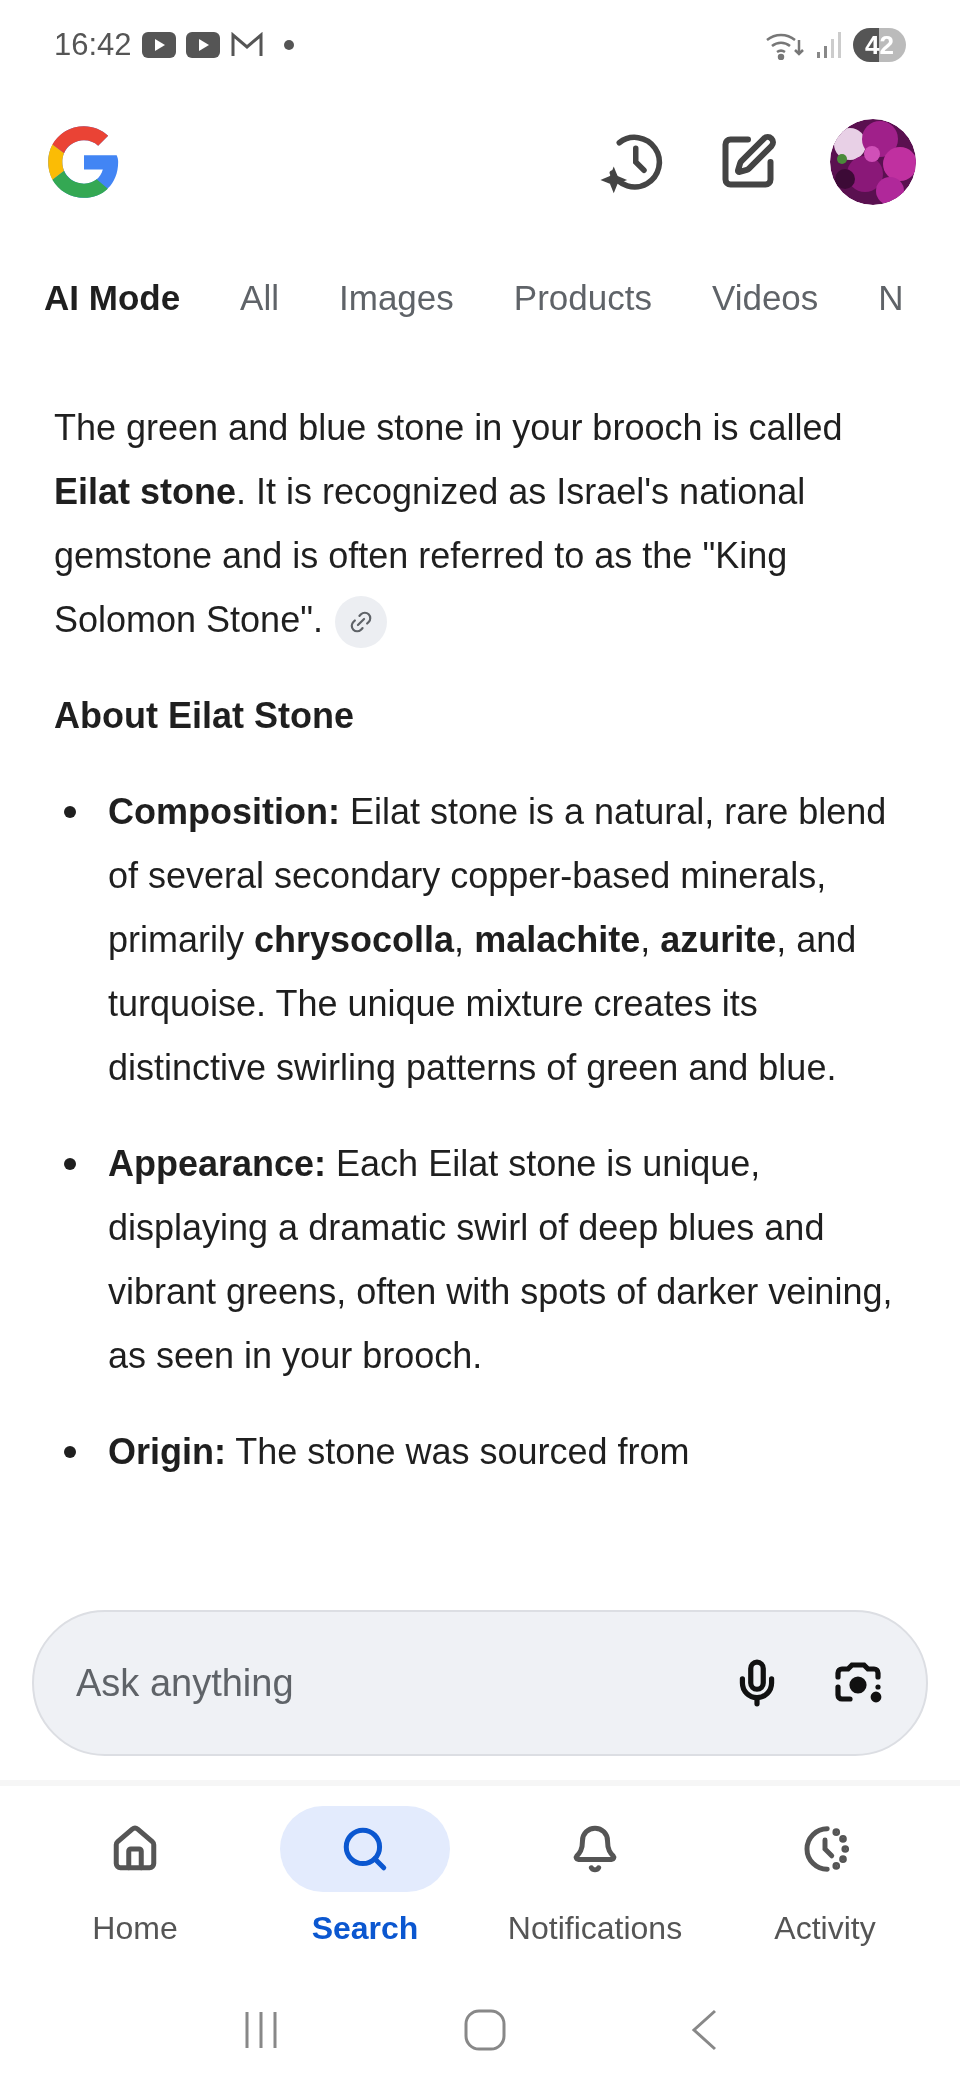  Describe the element at coordinates (135, 1893) in the screenshot. I see `nav-tab: Home` at that location.